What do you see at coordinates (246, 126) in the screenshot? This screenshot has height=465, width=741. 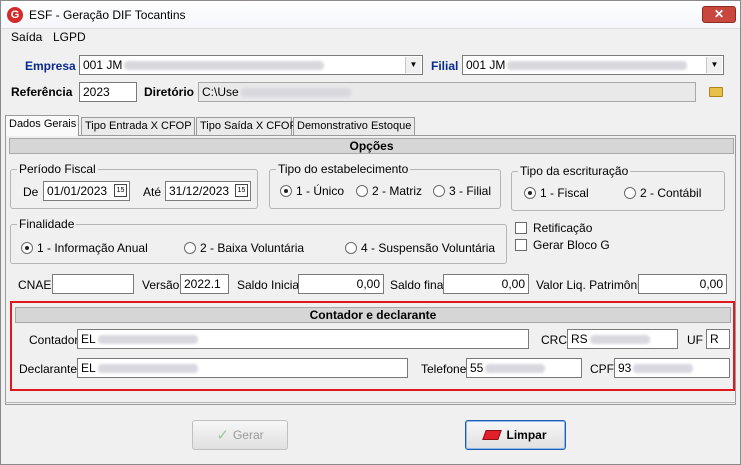 I see `tab-tipo-saida-cfop: Tipo Saída X CFOP` at bounding box center [246, 126].